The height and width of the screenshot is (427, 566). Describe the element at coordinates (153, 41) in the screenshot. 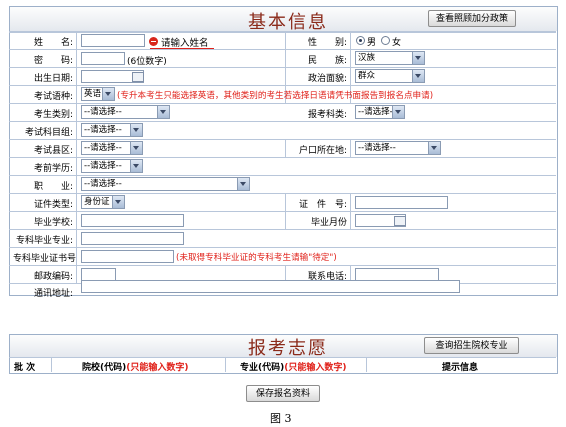

I see `error-icon` at that location.